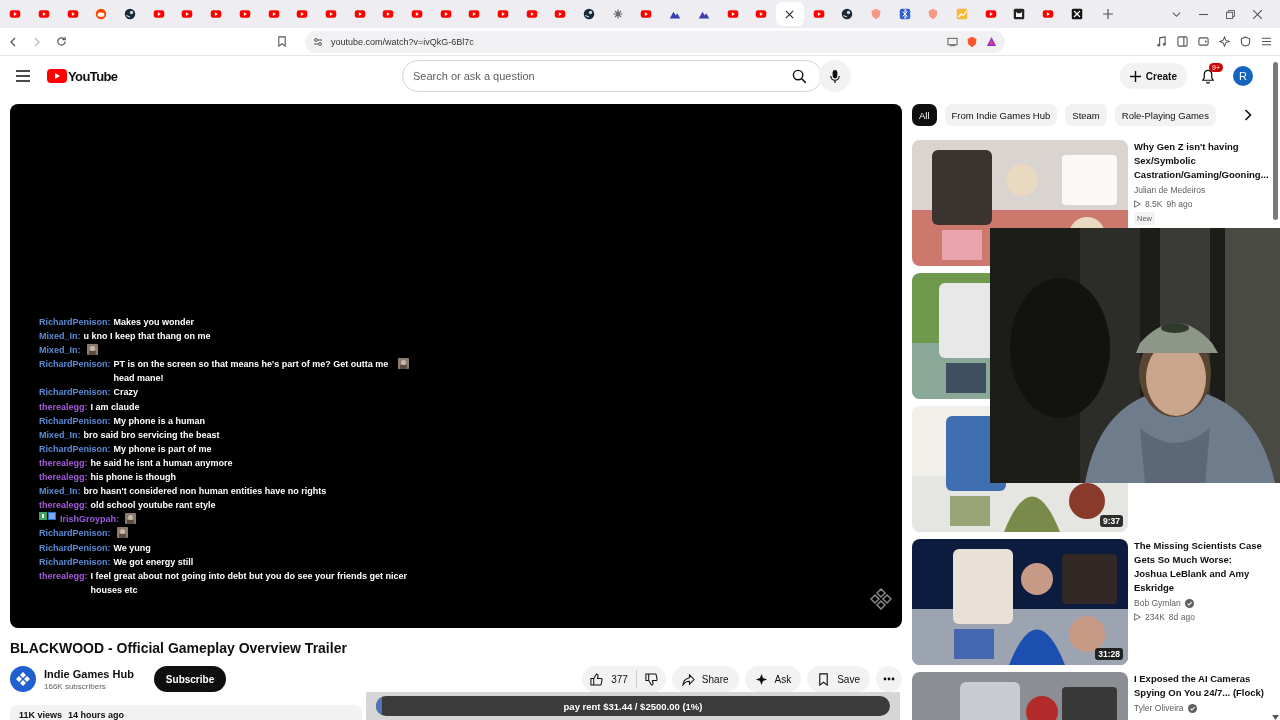 This screenshot has height=720, width=1280. What do you see at coordinates (89, 673) in the screenshot?
I see `channel-name: Indie Games Hub` at bounding box center [89, 673].